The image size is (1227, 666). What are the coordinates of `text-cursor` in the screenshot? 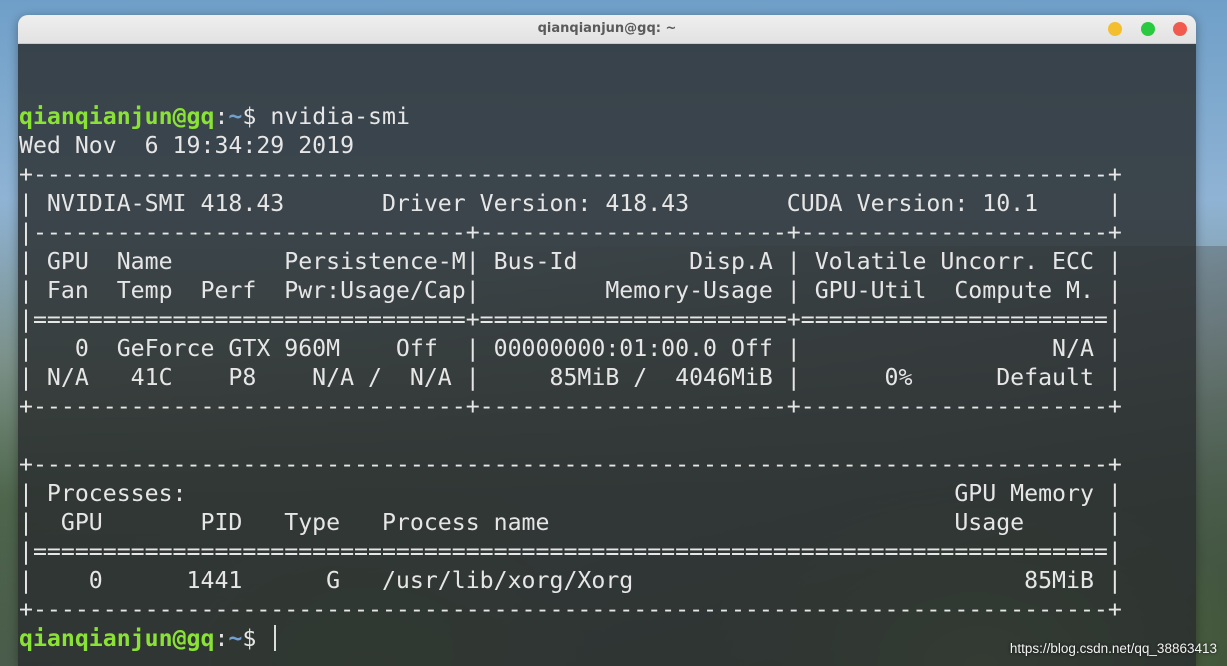 It's located at (275, 638).